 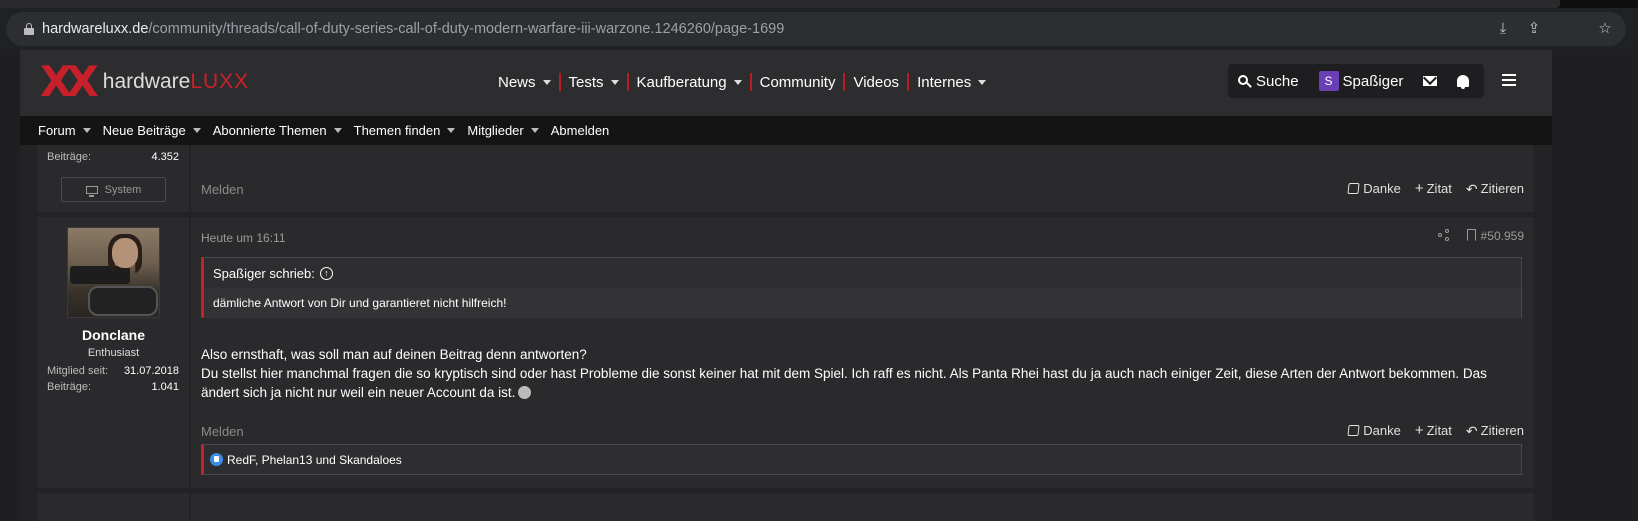 What do you see at coordinates (152, 130) in the screenshot?
I see `subnav-new-posts: Neue Beiträge` at bounding box center [152, 130].